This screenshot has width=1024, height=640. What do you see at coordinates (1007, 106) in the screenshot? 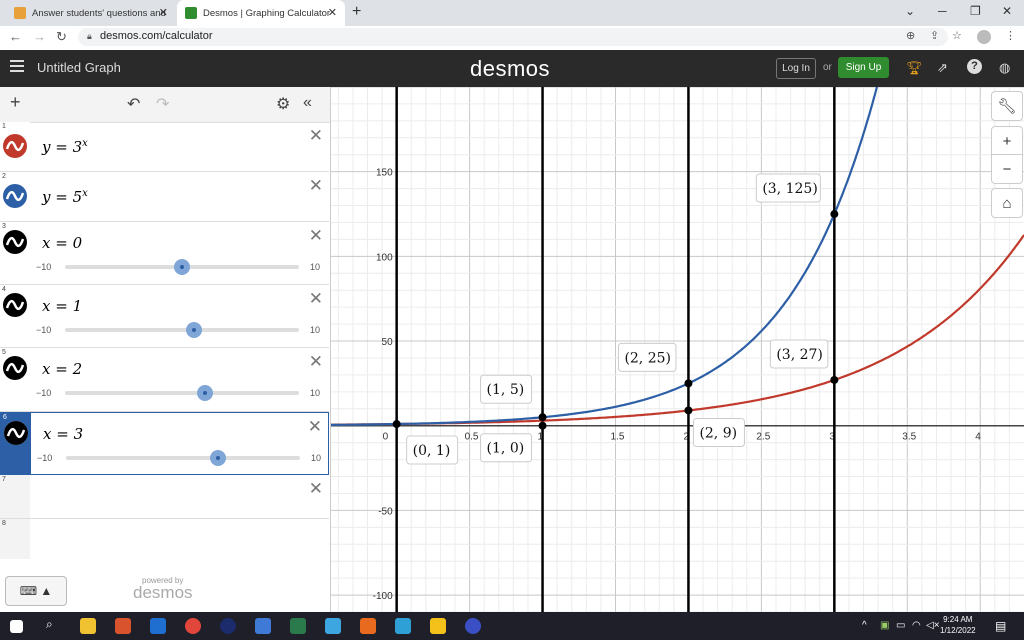
I see `graph-settings-wrench-icon: 🔧︎` at bounding box center [1007, 106].